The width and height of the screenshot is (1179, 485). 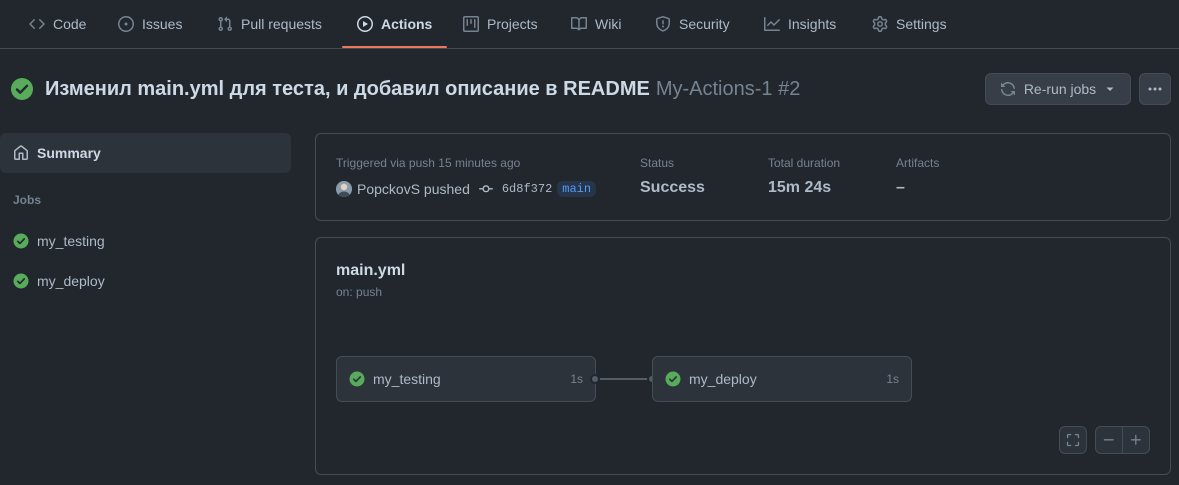 I want to click on tab-wiki: Wiki, so click(x=596, y=24).